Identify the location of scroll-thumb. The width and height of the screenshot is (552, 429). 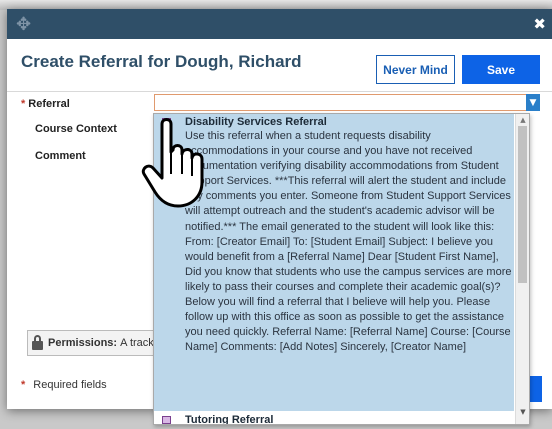
(522, 204).